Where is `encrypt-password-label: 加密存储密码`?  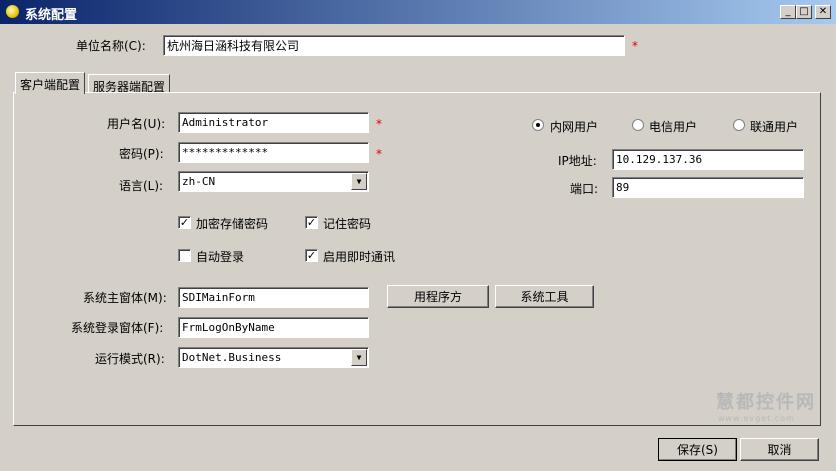 encrypt-password-label: 加密存储密码 is located at coordinates (232, 224).